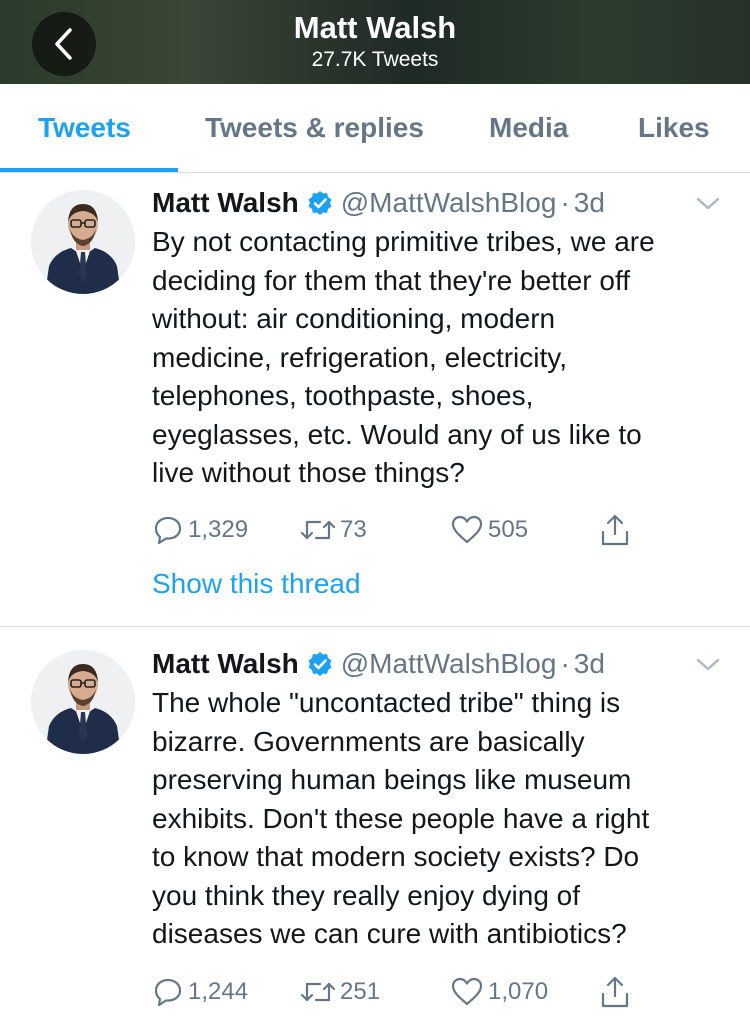 This screenshot has height=1018, width=750. I want to click on profile-name-title: Matt Walsh, so click(375, 27).